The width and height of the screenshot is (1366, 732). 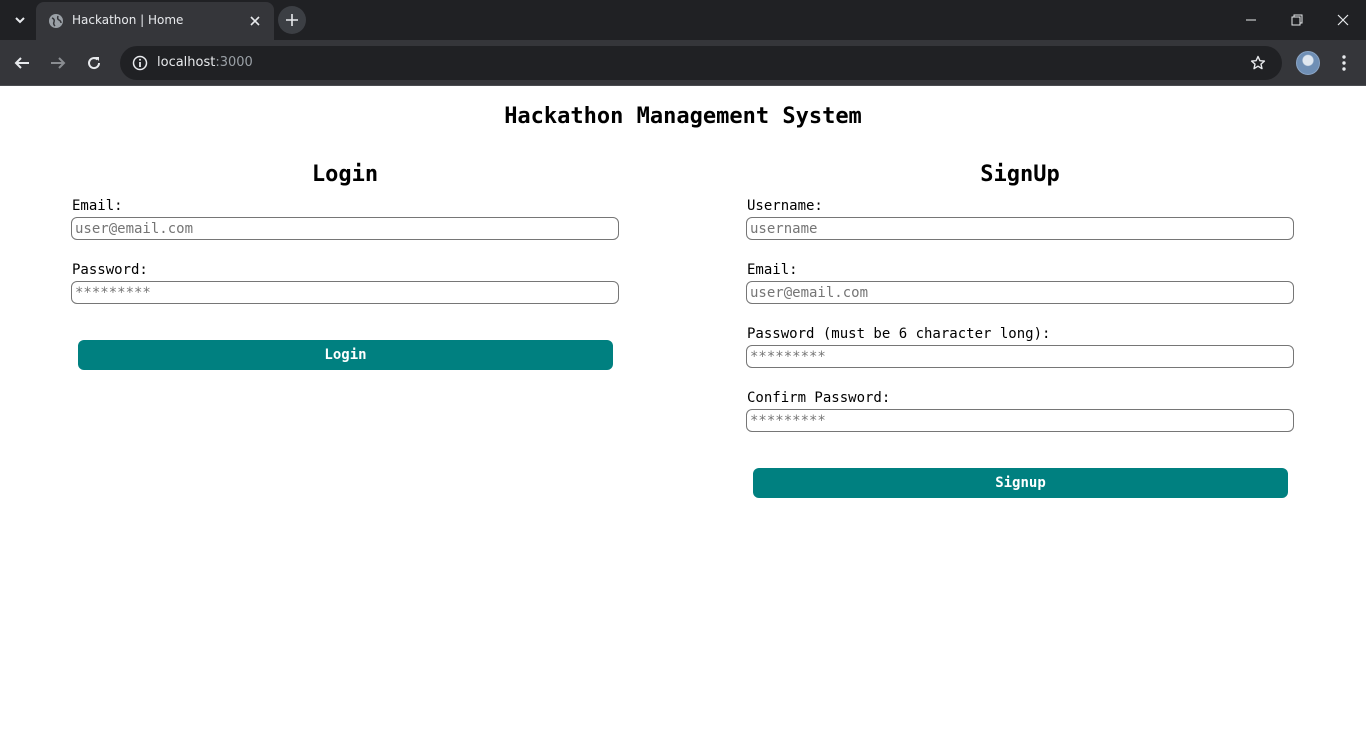 I want to click on page-title: Hackathon Management System, so click(x=683, y=116).